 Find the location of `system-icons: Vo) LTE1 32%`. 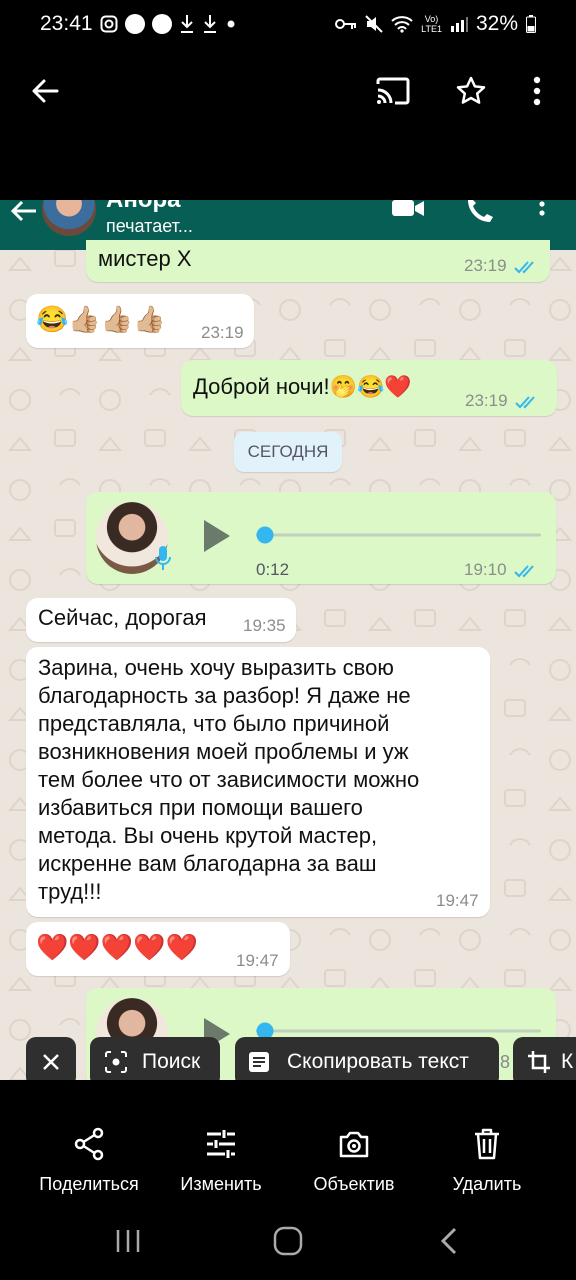

system-icons: Vo) LTE1 32% is located at coordinates (435, 24).